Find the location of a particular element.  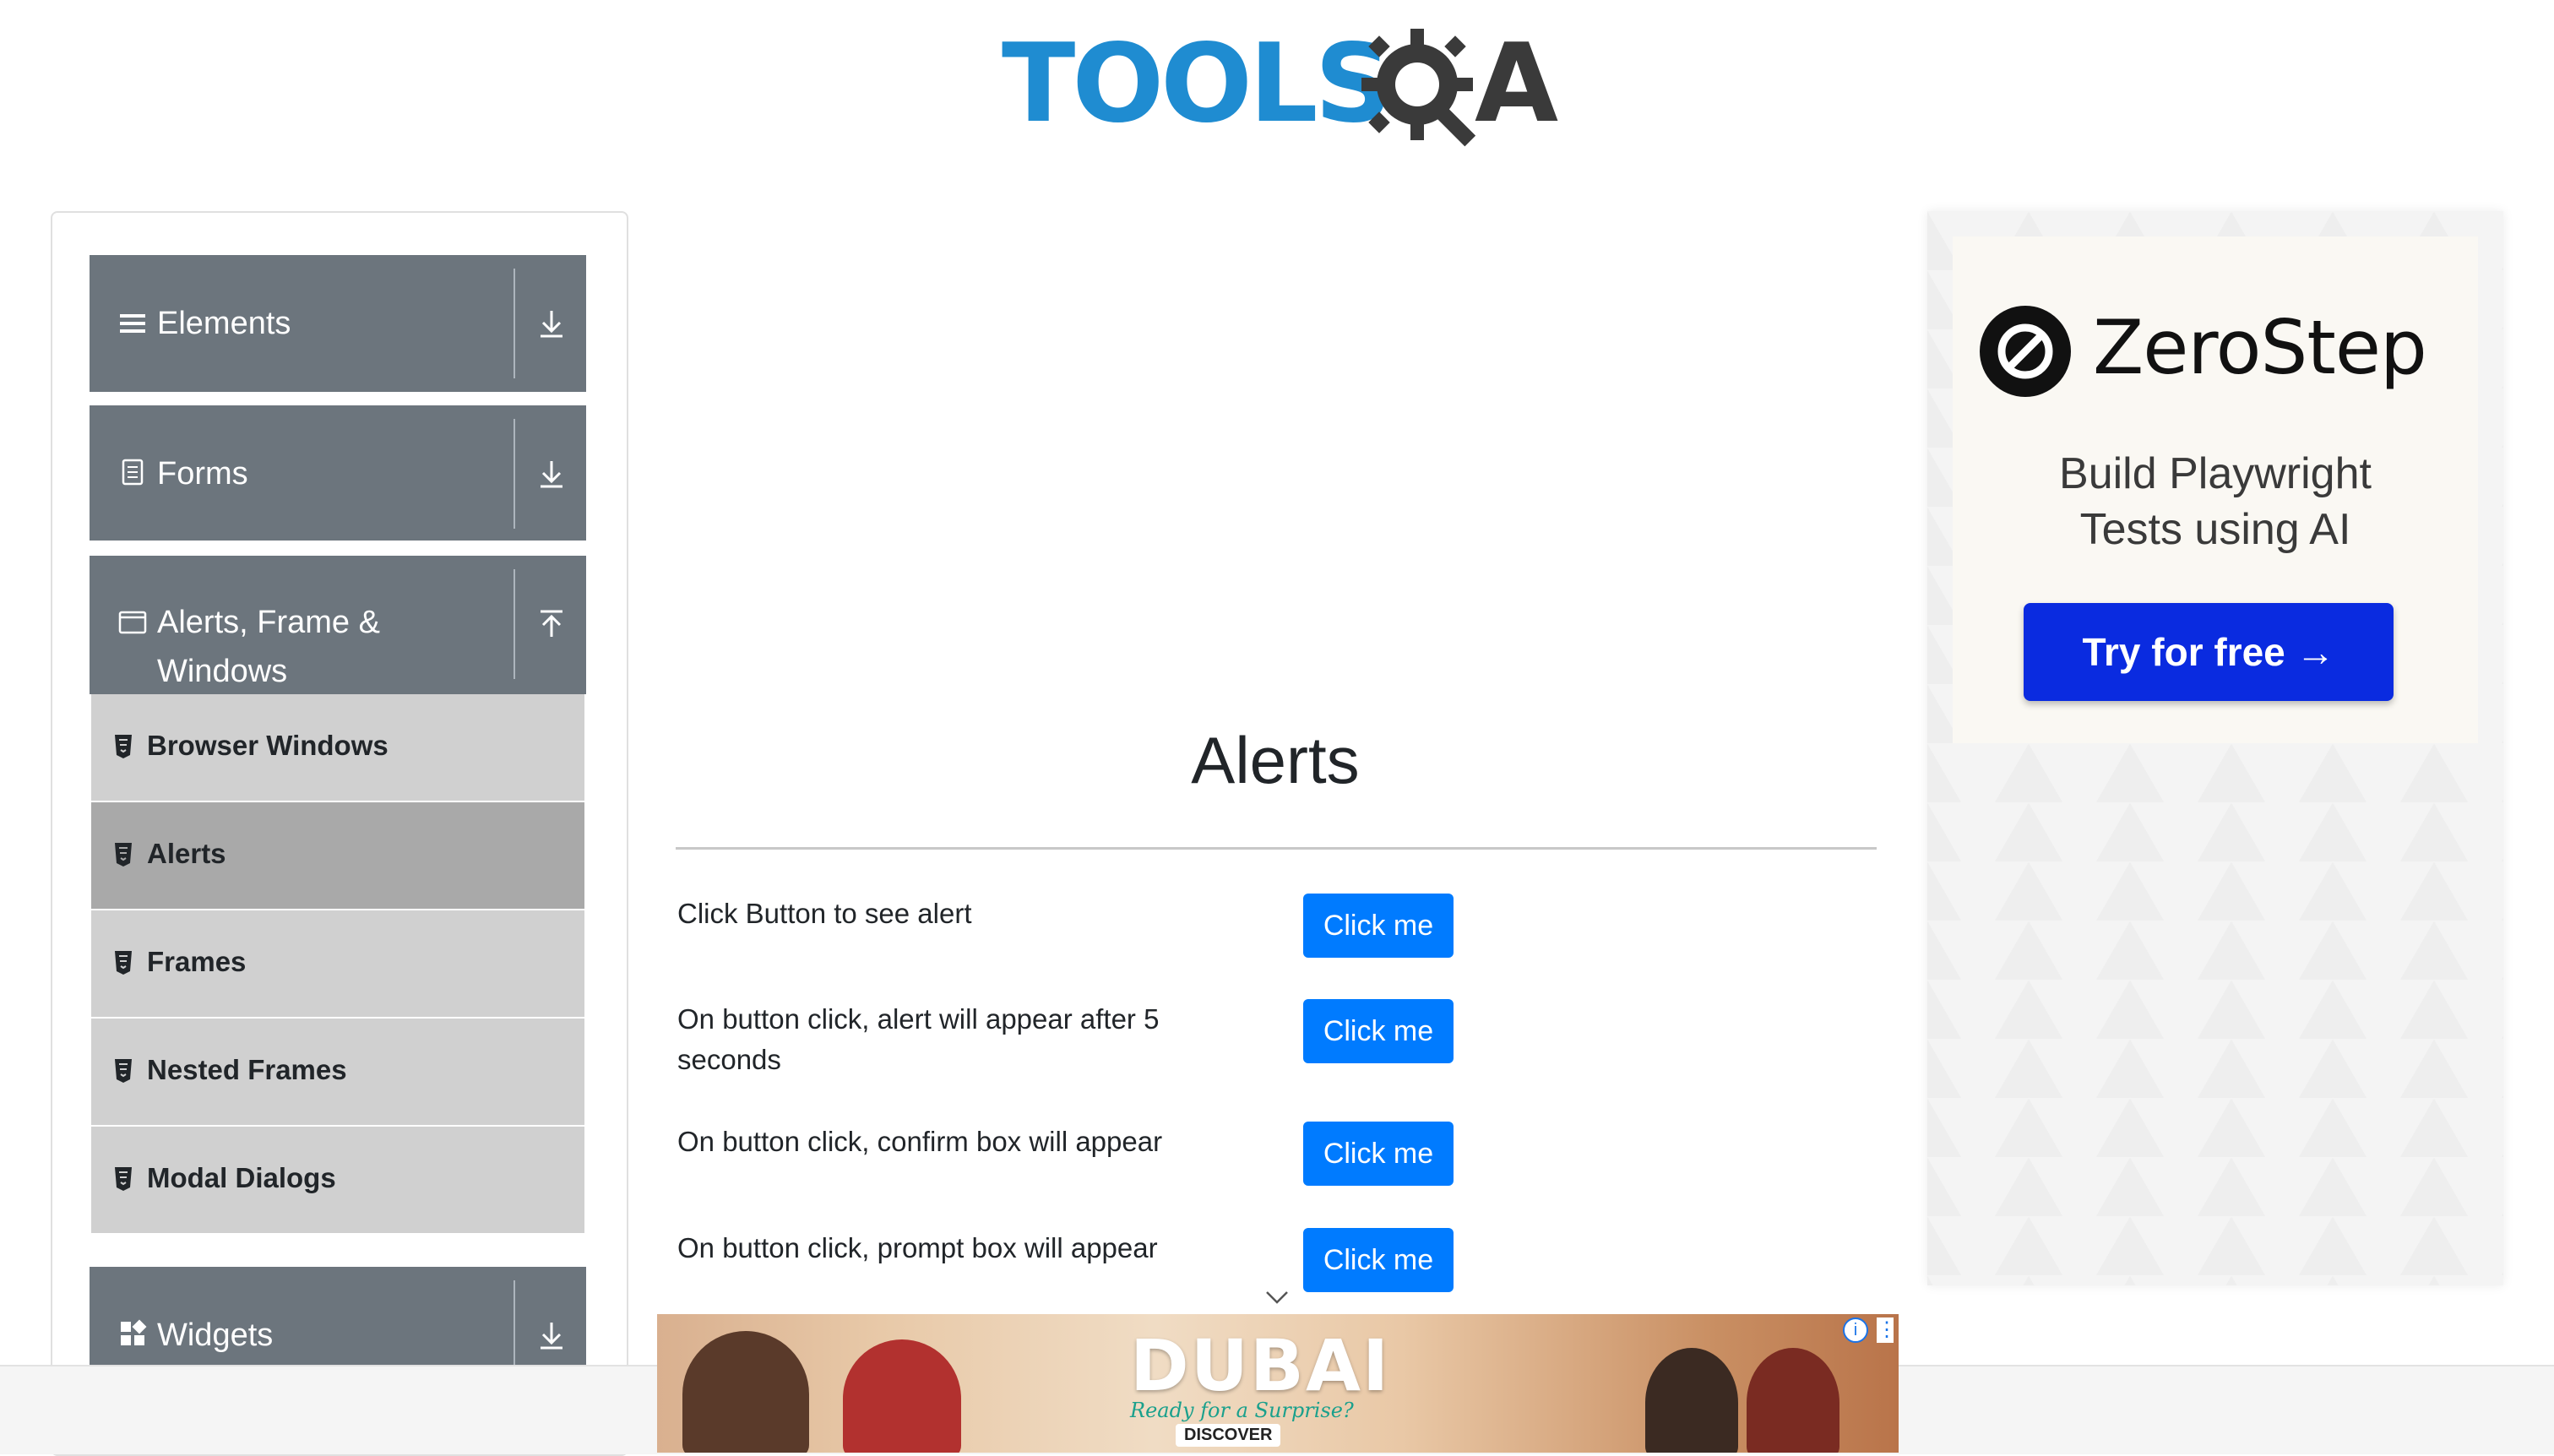

sidebar-item-label: Modal Dialogs is located at coordinates (241, 1177).